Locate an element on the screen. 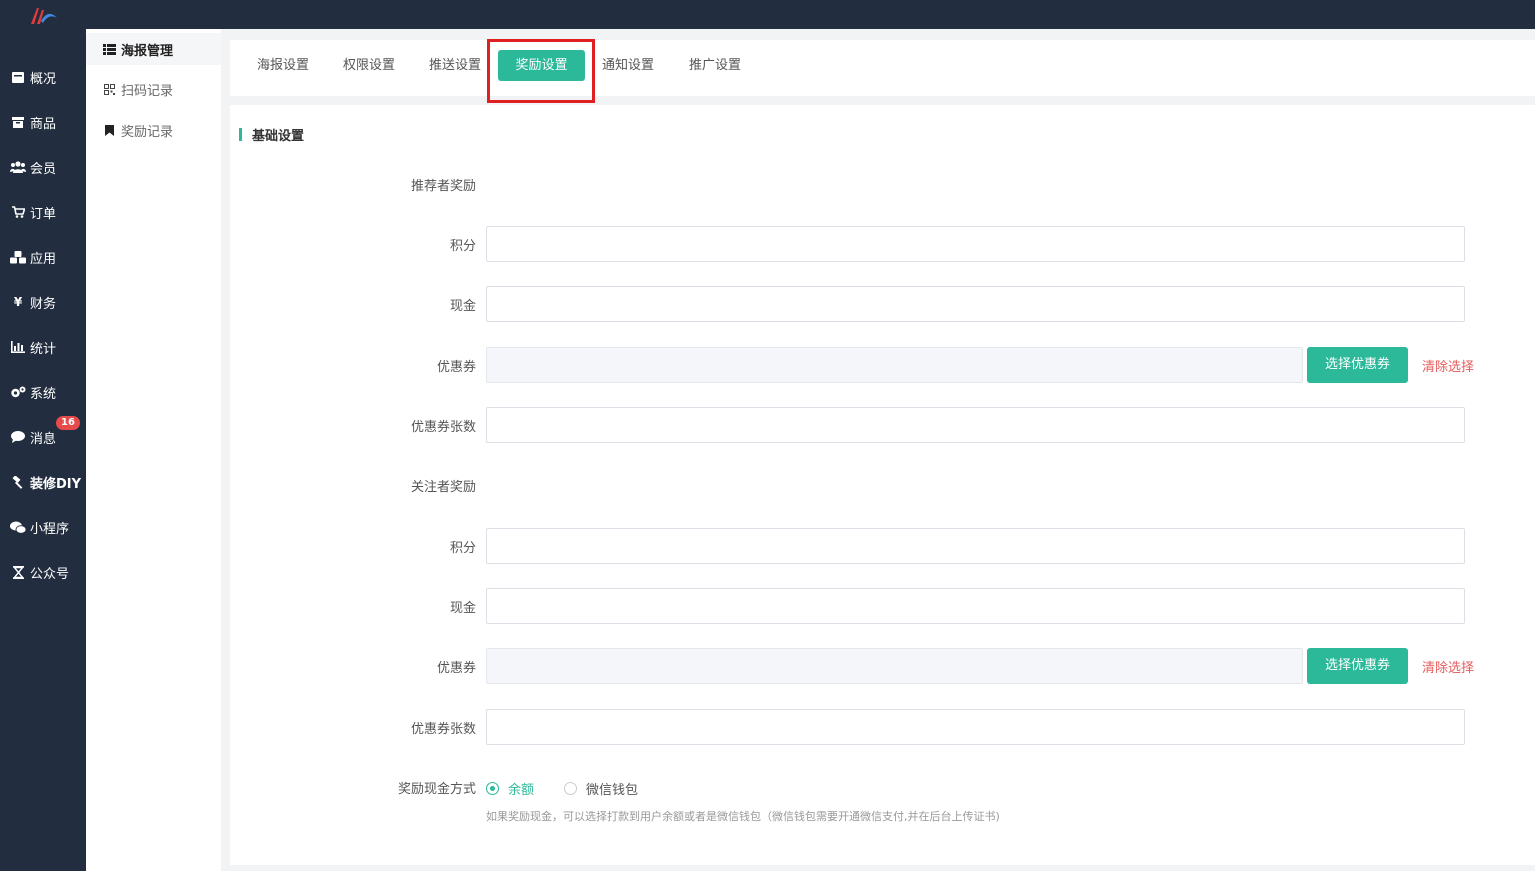 The height and width of the screenshot is (871, 1535). follower-points-input is located at coordinates (975, 546).